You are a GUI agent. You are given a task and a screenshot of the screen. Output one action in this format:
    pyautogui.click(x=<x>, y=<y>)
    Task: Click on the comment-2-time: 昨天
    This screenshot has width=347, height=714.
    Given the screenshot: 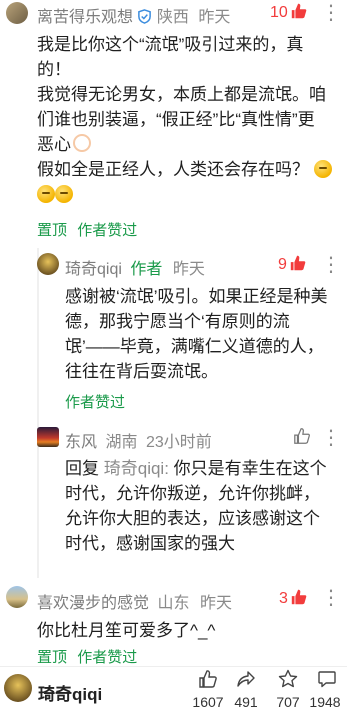 What is the action you would take?
    pyautogui.click(x=215, y=603)
    